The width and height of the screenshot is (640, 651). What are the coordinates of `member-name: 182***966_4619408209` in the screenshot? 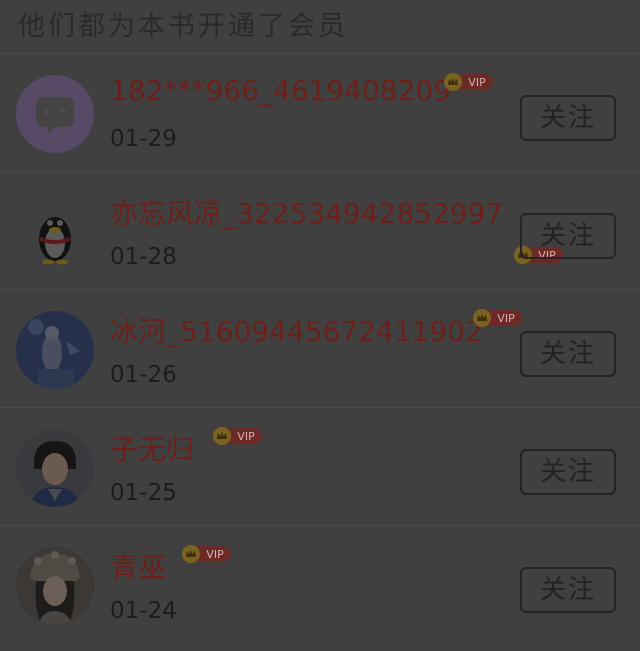 It's located at (280, 90).